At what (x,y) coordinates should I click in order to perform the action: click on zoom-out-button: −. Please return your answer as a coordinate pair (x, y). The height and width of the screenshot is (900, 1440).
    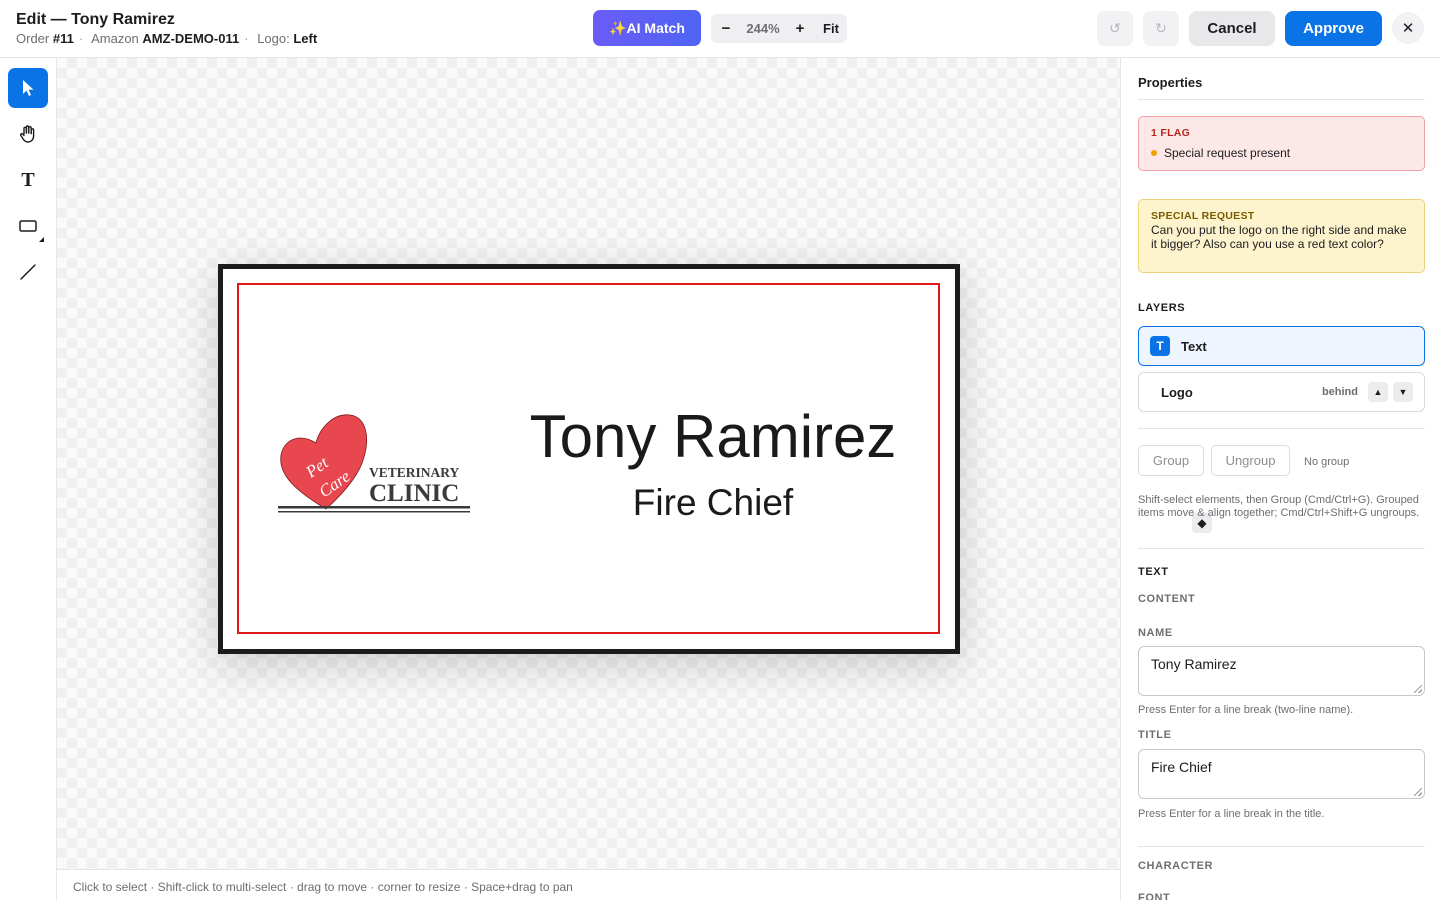
    Looking at the image, I should click on (726, 28).